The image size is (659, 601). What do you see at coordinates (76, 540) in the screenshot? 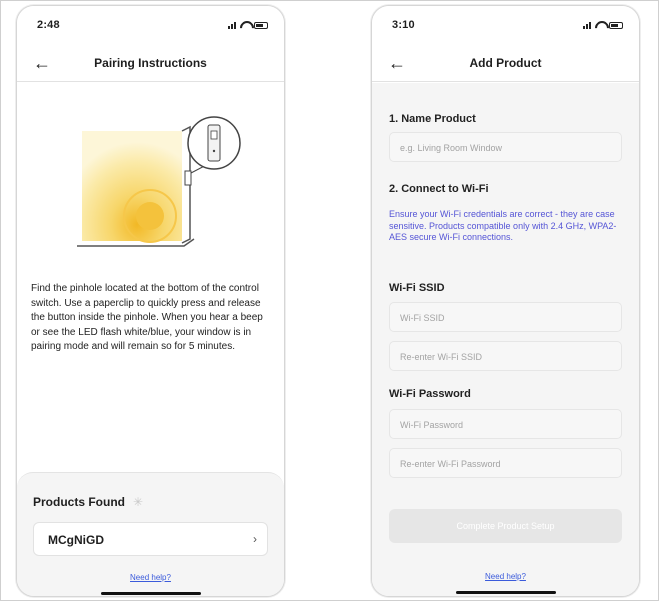
I see `device-name: MCgNiGD` at bounding box center [76, 540].